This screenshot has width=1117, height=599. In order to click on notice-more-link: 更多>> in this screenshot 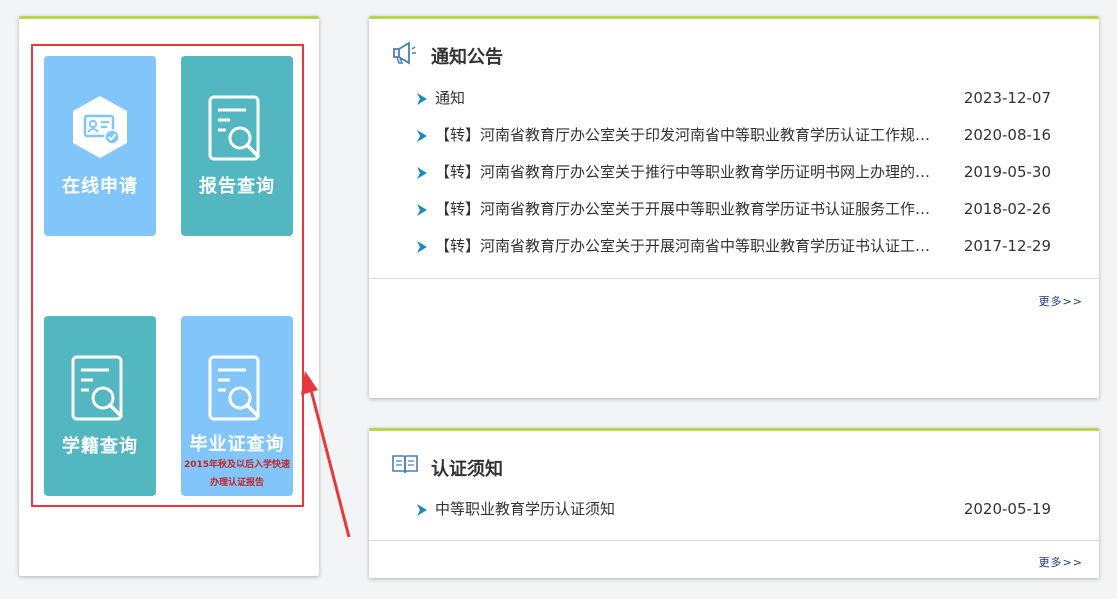, I will do `click(1061, 301)`.